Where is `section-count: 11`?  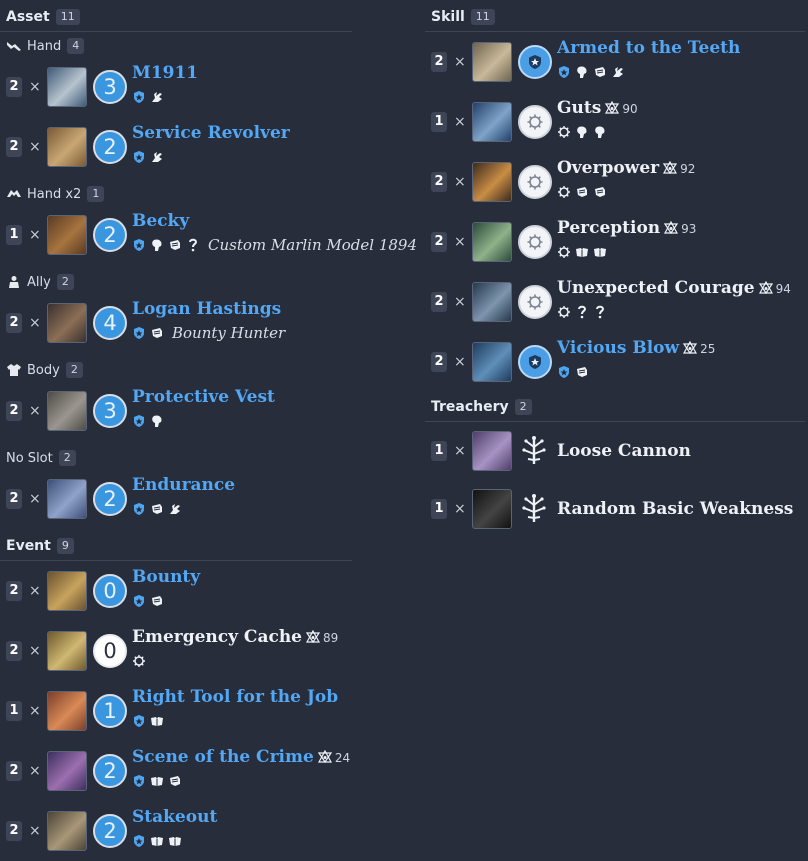 section-count: 11 is located at coordinates (482, 16).